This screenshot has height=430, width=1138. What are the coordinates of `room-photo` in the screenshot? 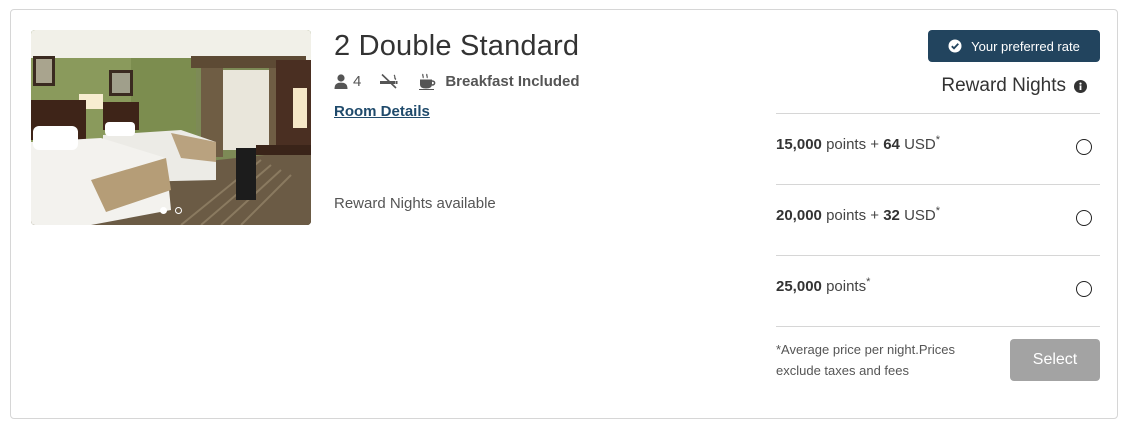 It's located at (171, 127).